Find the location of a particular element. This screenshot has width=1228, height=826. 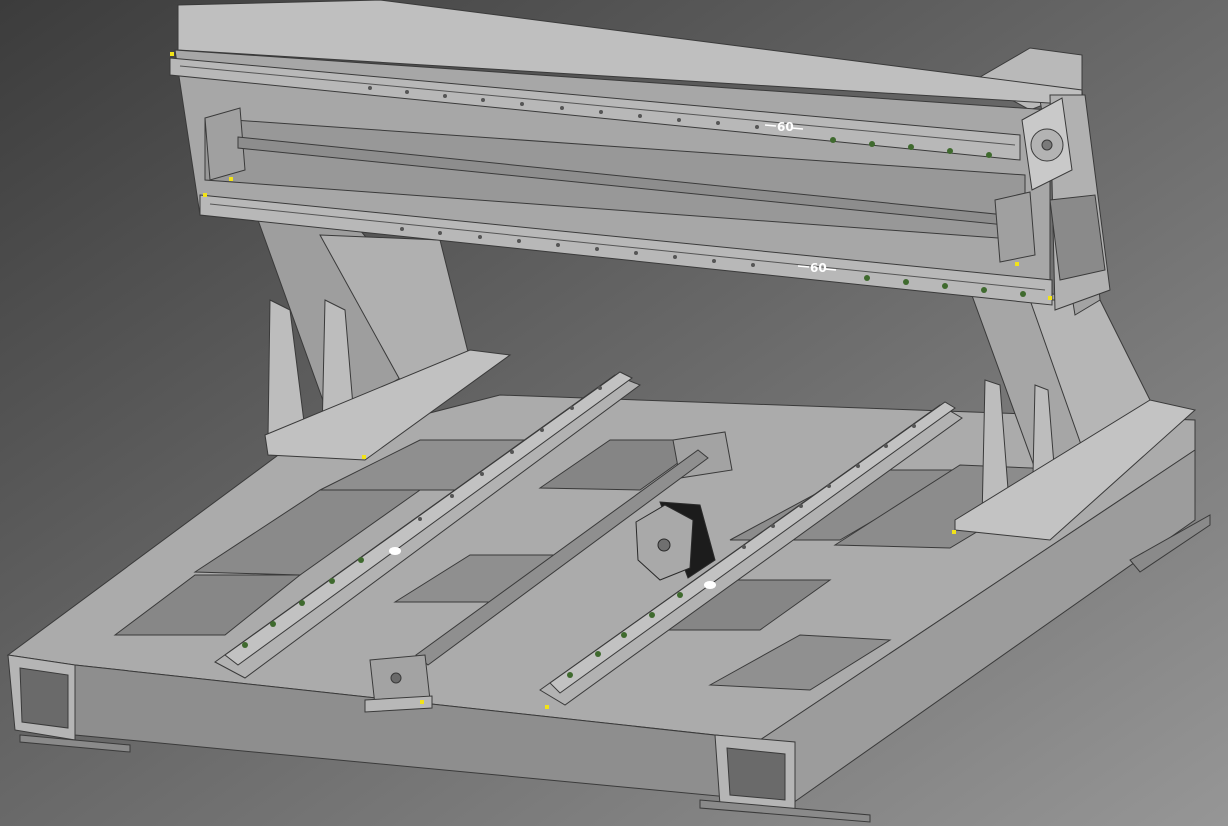

upper-rail-dimension-label: 60 is located at coordinates (785, 127).